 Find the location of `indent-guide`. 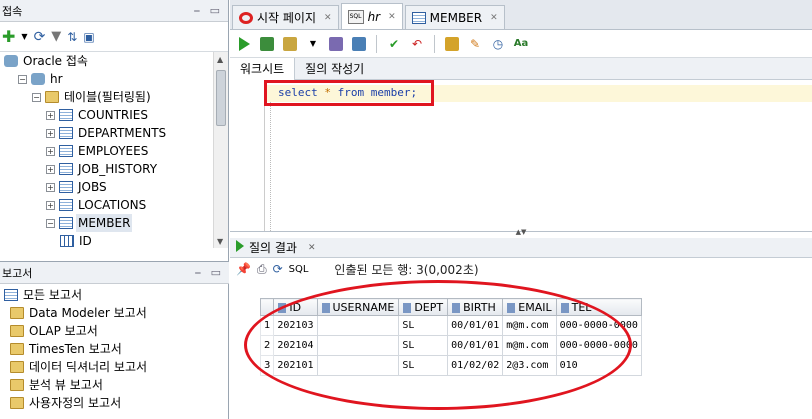

indent-guide is located at coordinates (270, 164).